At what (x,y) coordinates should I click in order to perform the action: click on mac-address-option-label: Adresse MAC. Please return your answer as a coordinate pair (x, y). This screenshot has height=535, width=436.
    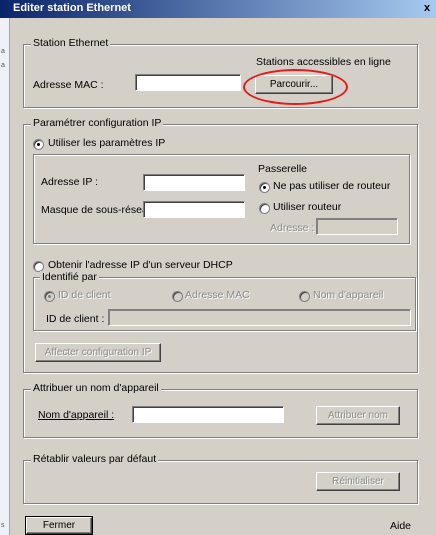
    Looking at the image, I should click on (217, 295).